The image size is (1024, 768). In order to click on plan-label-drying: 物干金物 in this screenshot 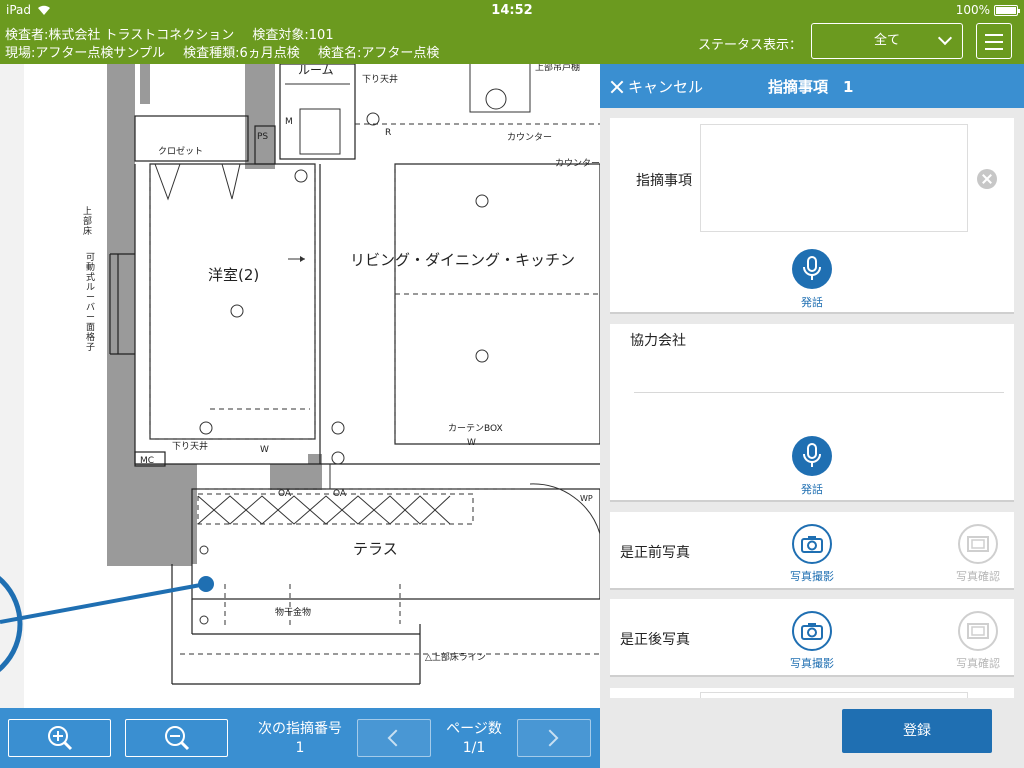, I will do `click(293, 612)`.